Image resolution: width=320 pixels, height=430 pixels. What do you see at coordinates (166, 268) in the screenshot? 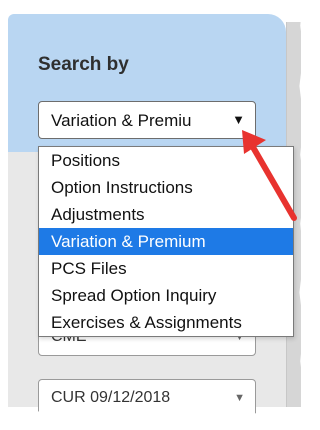
I see `dropdown-option: PCS Files` at bounding box center [166, 268].